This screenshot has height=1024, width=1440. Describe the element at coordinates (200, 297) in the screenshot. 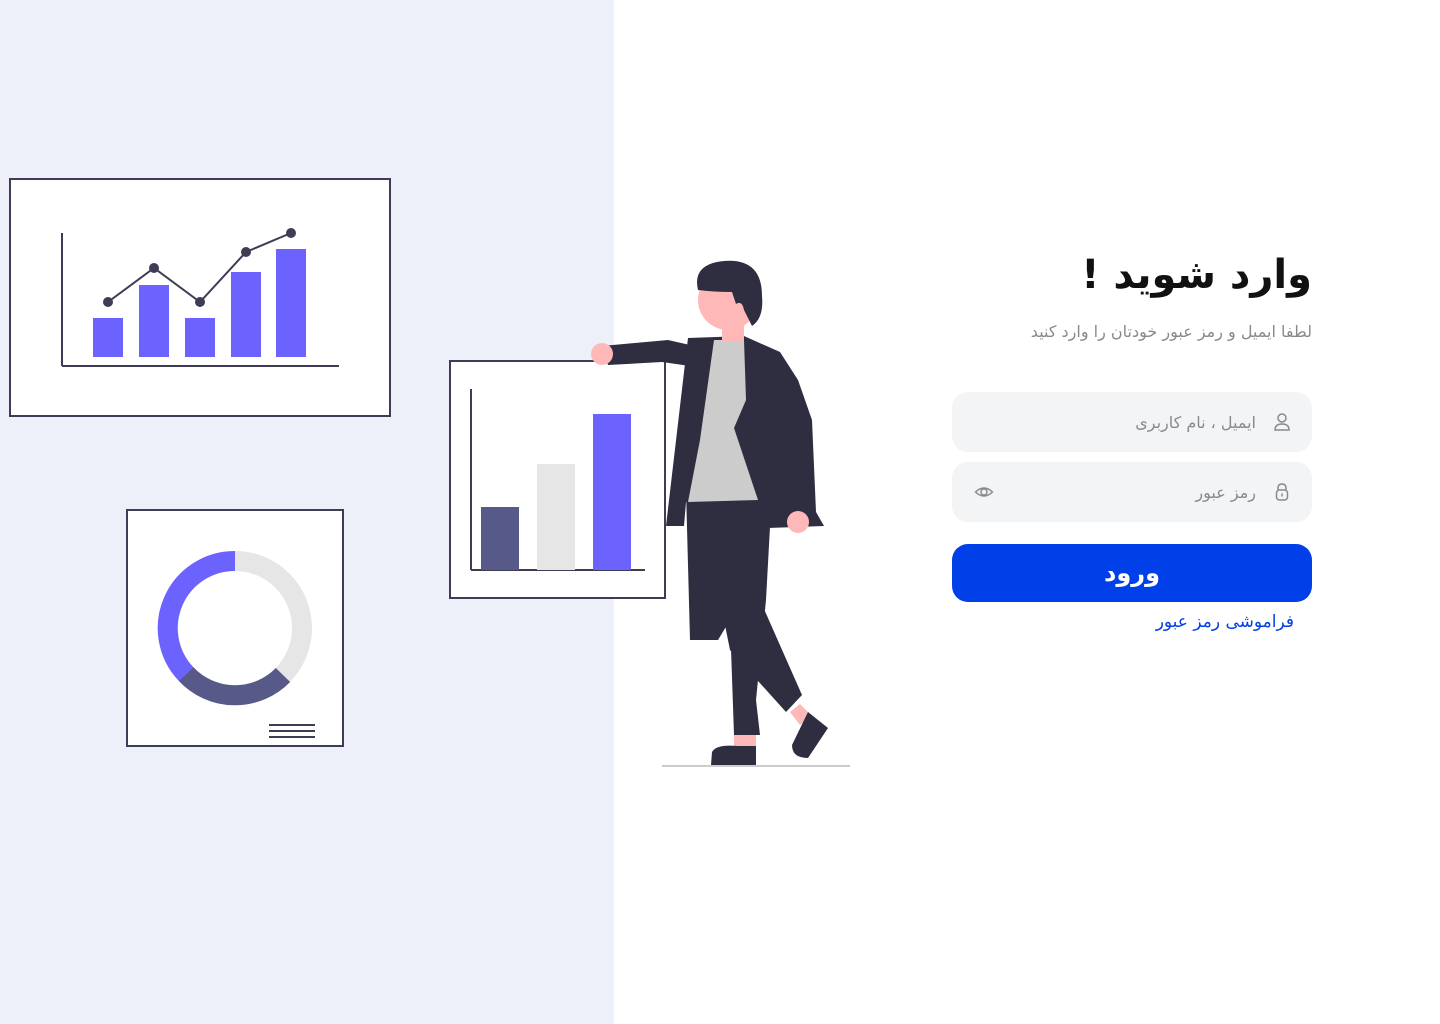

I see `bar-line-chart-card` at that location.